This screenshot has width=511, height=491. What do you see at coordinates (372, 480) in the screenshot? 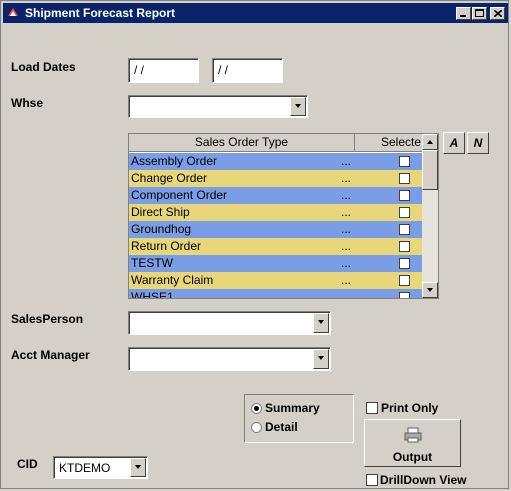
I see `drilldown-checkbox` at bounding box center [372, 480].